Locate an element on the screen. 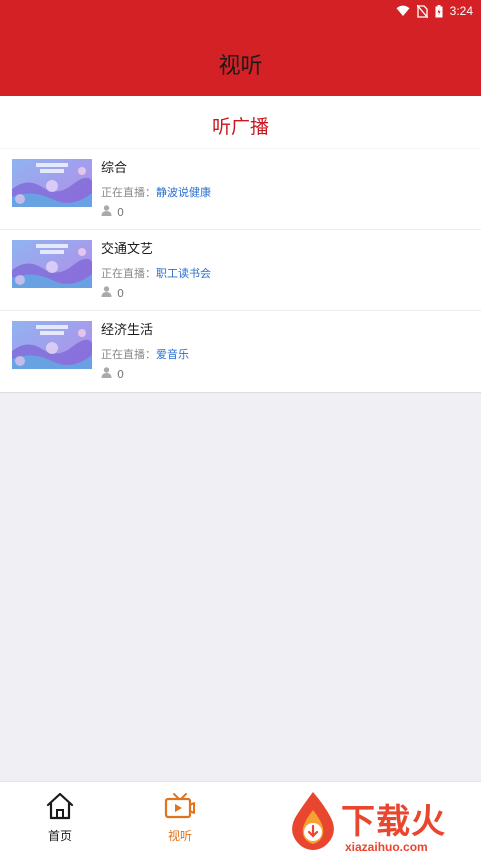  station-name: 经济生活 is located at coordinates (127, 330).